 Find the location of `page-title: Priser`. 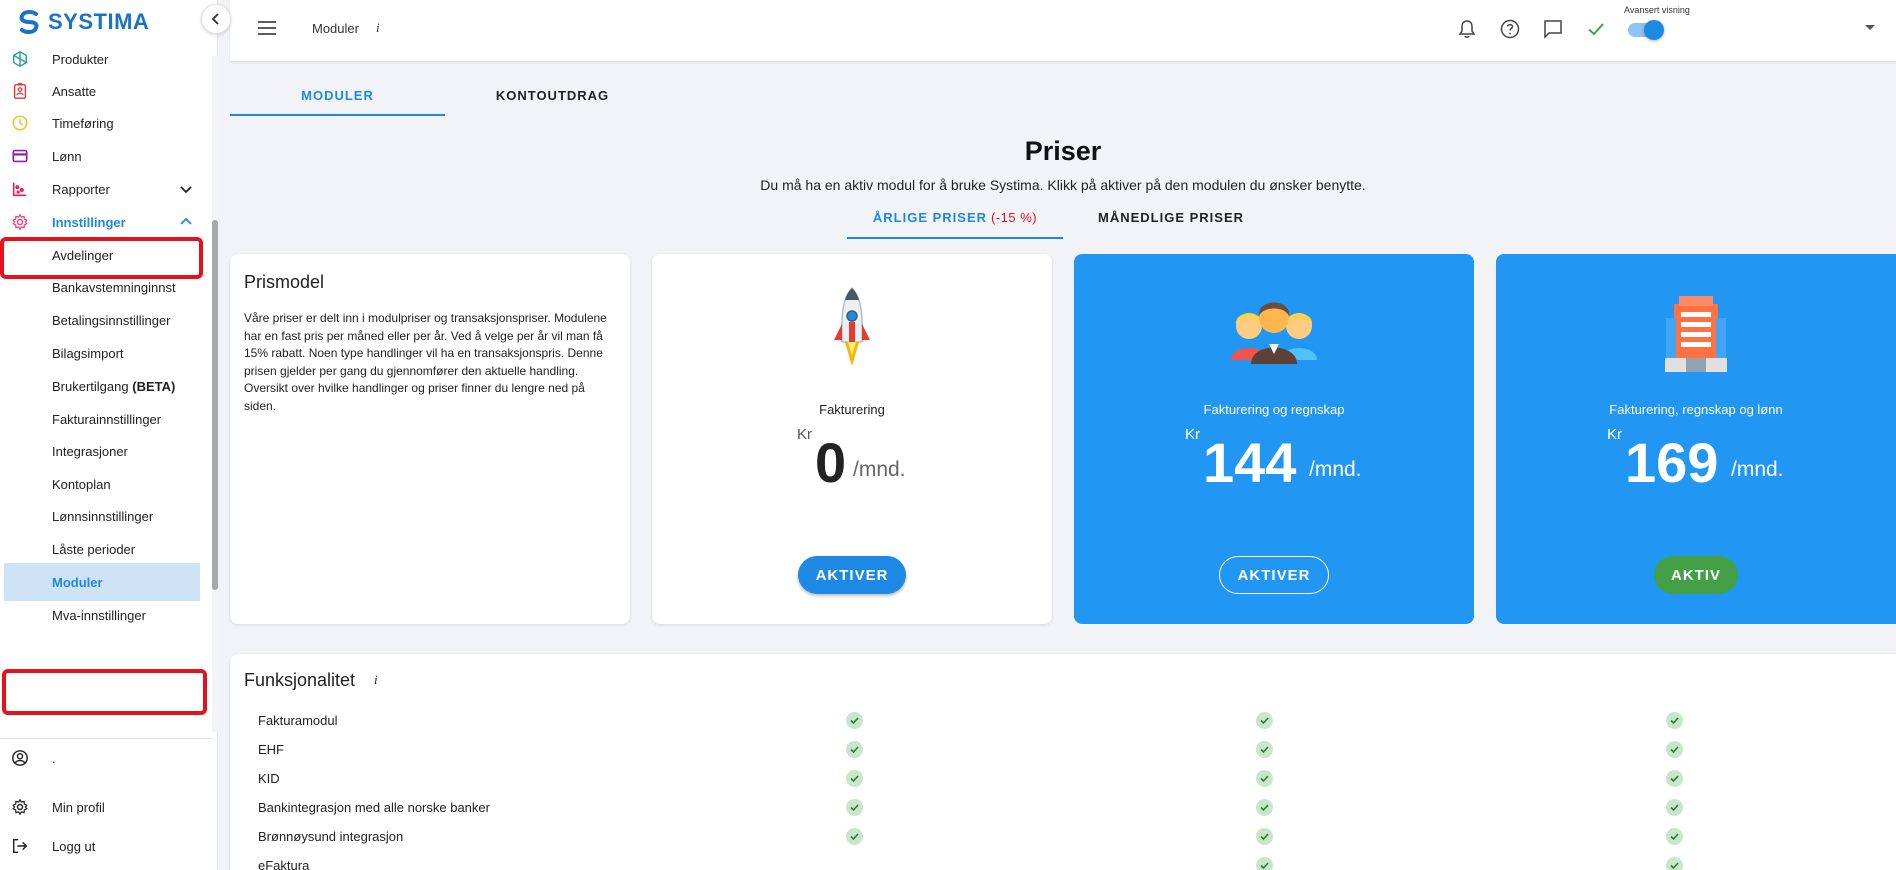

page-title: Priser is located at coordinates (1063, 151).